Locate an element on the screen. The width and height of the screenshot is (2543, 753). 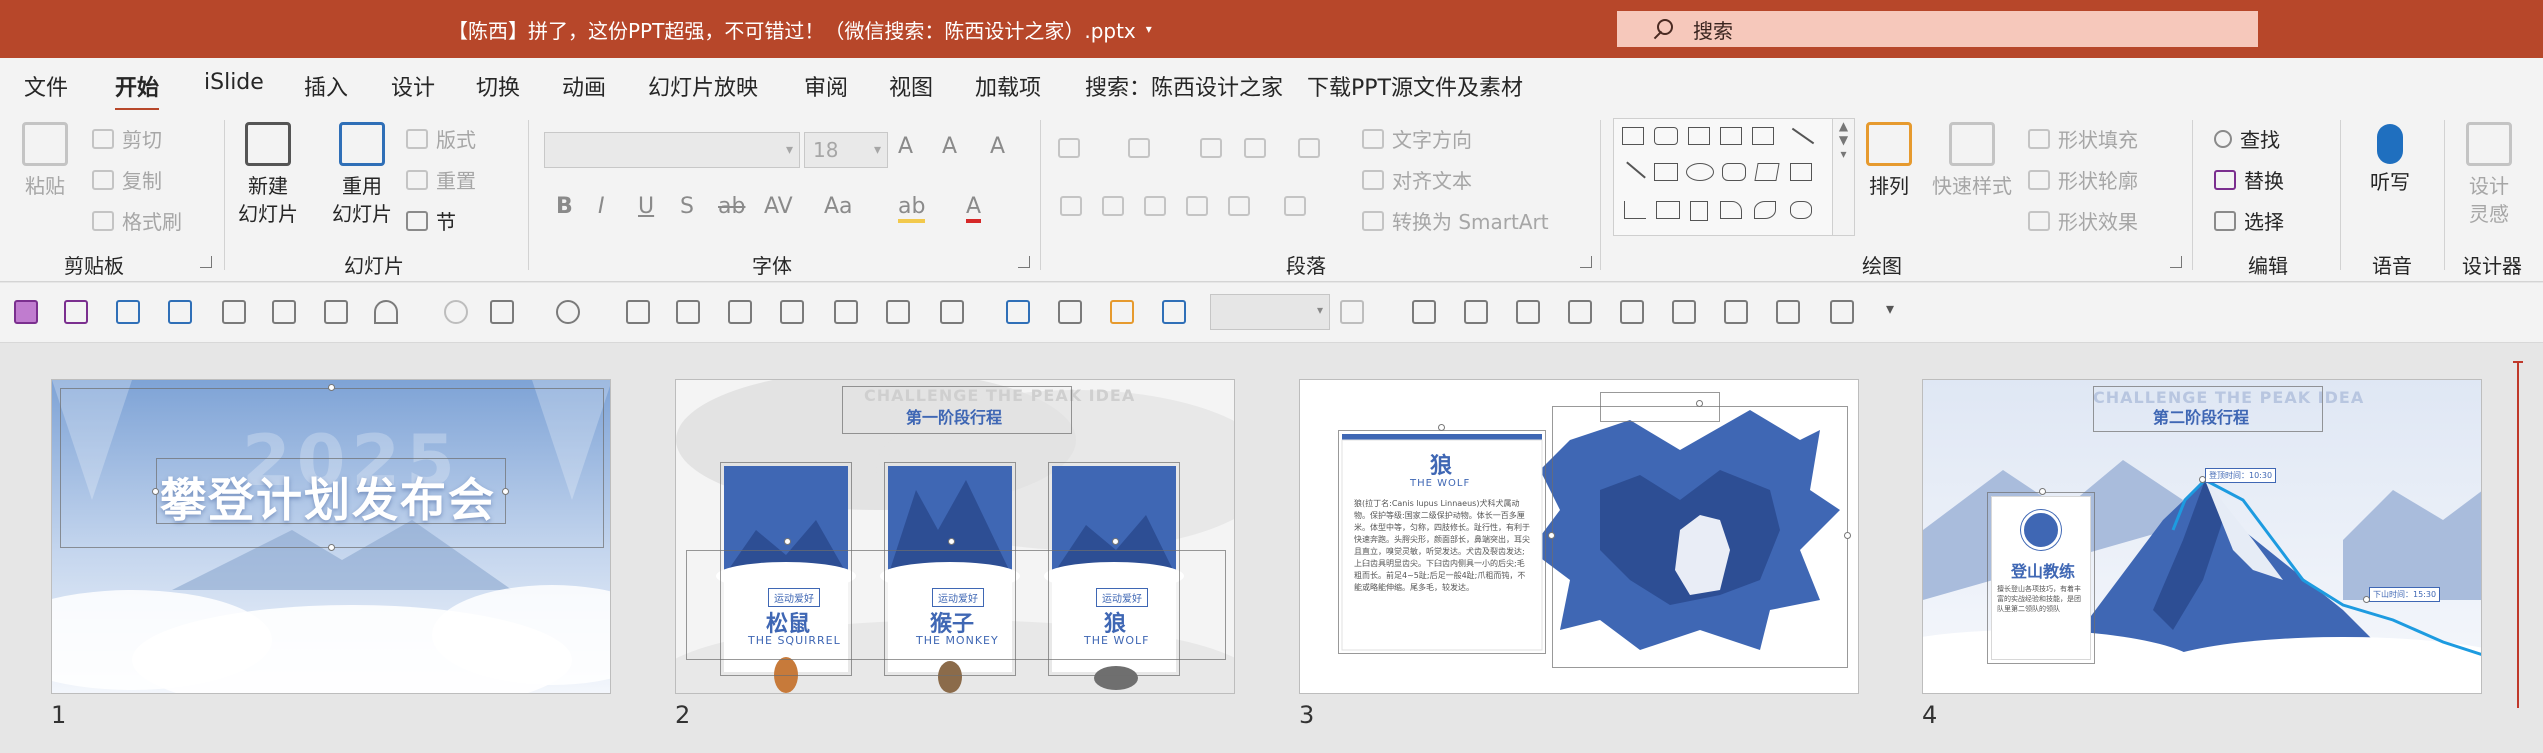
font-color-button: A is located at coordinates (974, 208).